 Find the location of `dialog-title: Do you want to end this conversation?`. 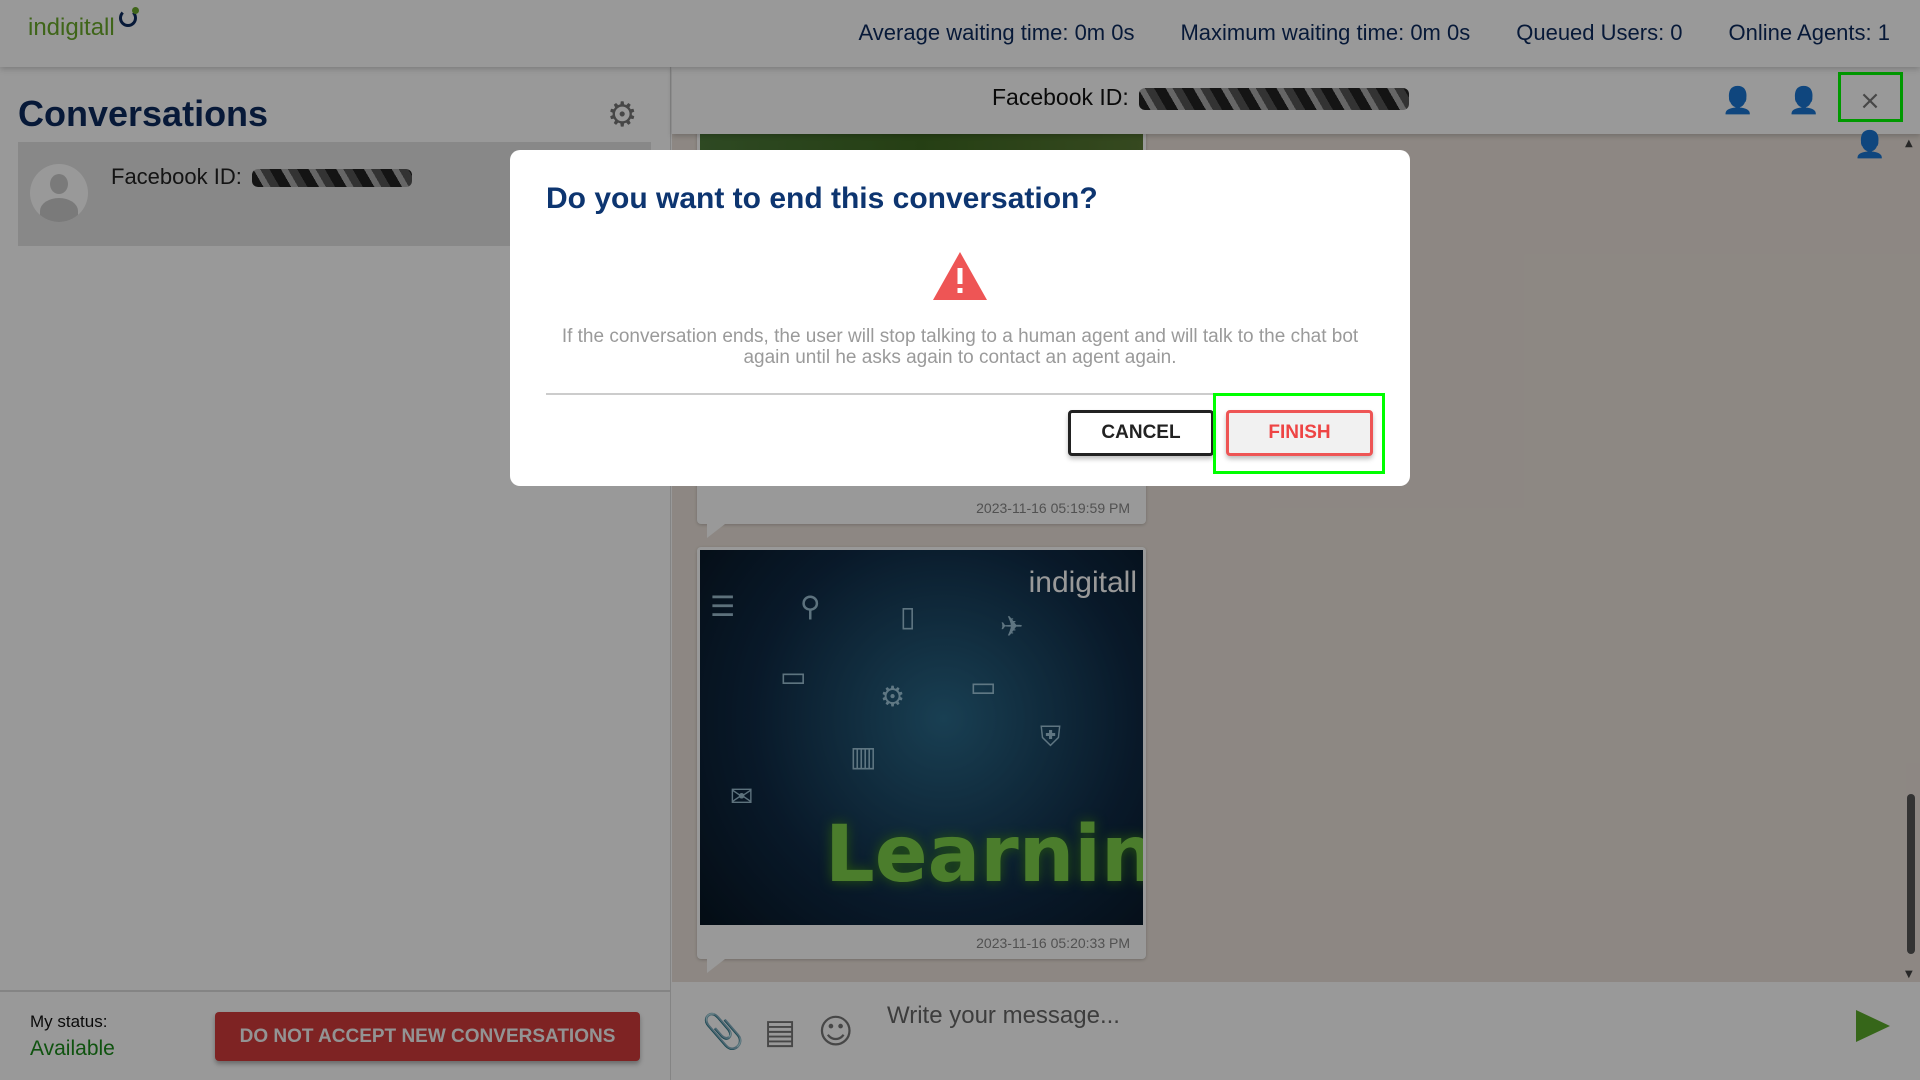

dialog-title: Do you want to end this conversation? is located at coordinates (822, 198).